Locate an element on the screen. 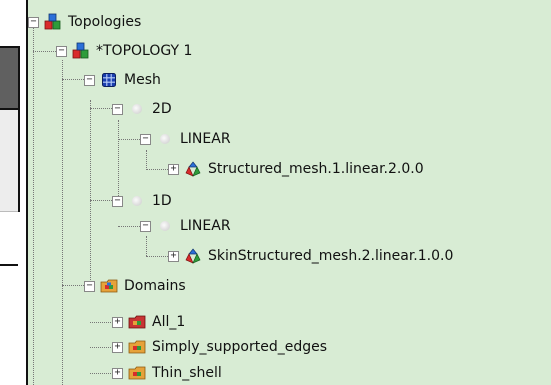 The width and height of the screenshot is (551, 385). tree-item-2d: − 2D is located at coordinates (142, 109).